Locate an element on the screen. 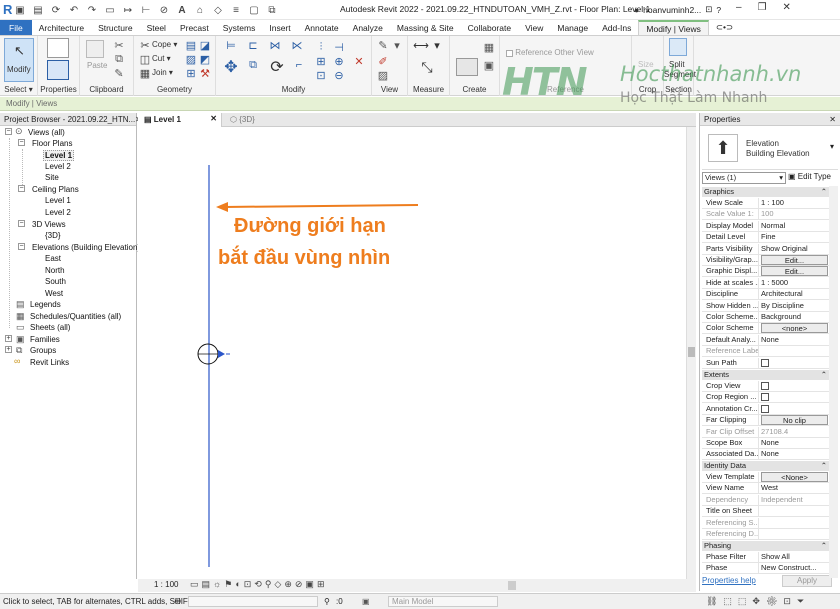 This screenshot has height=609, width=840. tree-item-south: South is located at coordinates (55, 281).